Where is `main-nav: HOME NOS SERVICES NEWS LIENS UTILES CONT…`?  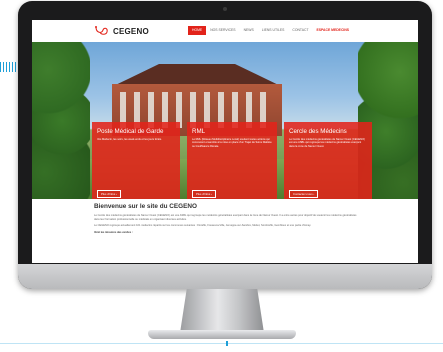
main-nav: HOME NOS SERVICES NEWS LIENS UTILES CONT… is located at coordinates (270, 30).